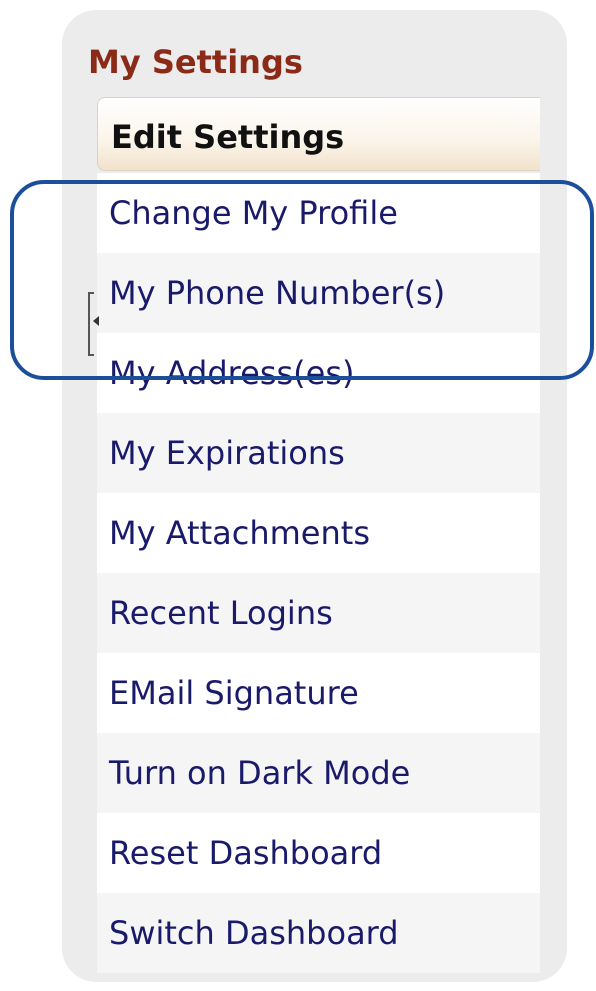 This screenshot has height=991, width=596. What do you see at coordinates (318, 693) in the screenshot?
I see `menu-item-email-signature: EMail Signature` at bounding box center [318, 693].